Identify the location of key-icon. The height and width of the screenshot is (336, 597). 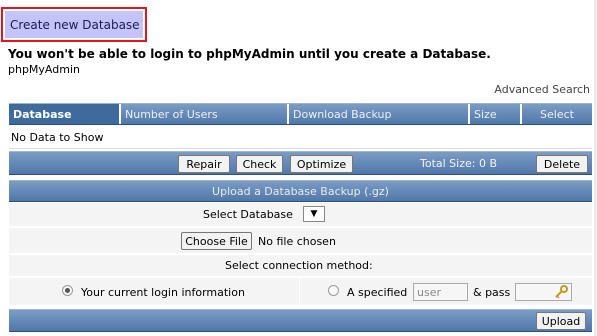
(561, 292).